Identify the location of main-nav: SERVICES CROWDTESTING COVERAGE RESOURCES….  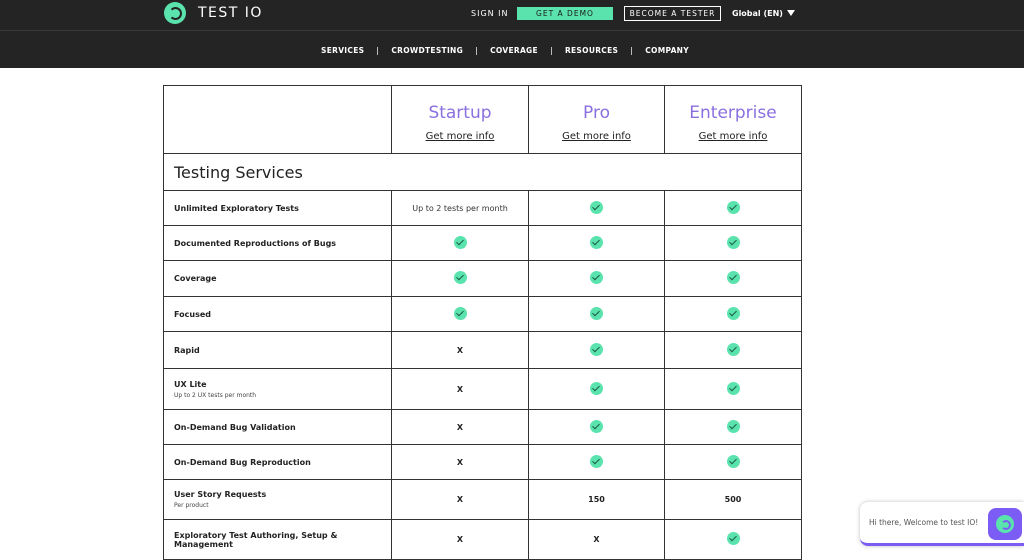
(505, 50).